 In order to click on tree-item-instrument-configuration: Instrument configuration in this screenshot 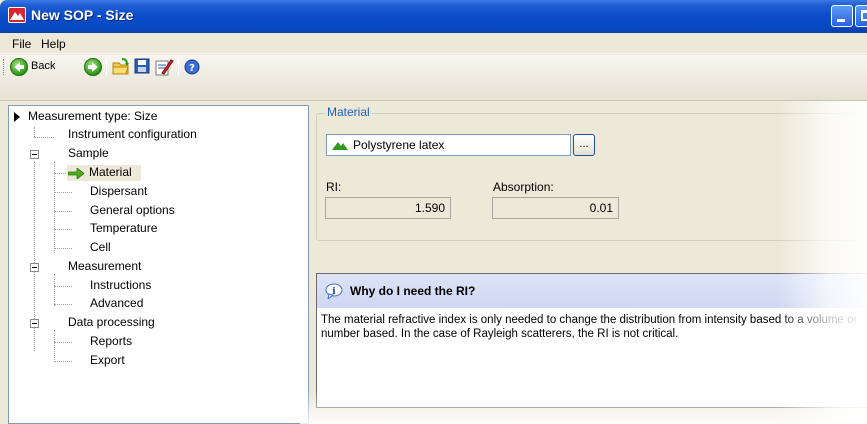, I will do `click(154, 135)`.